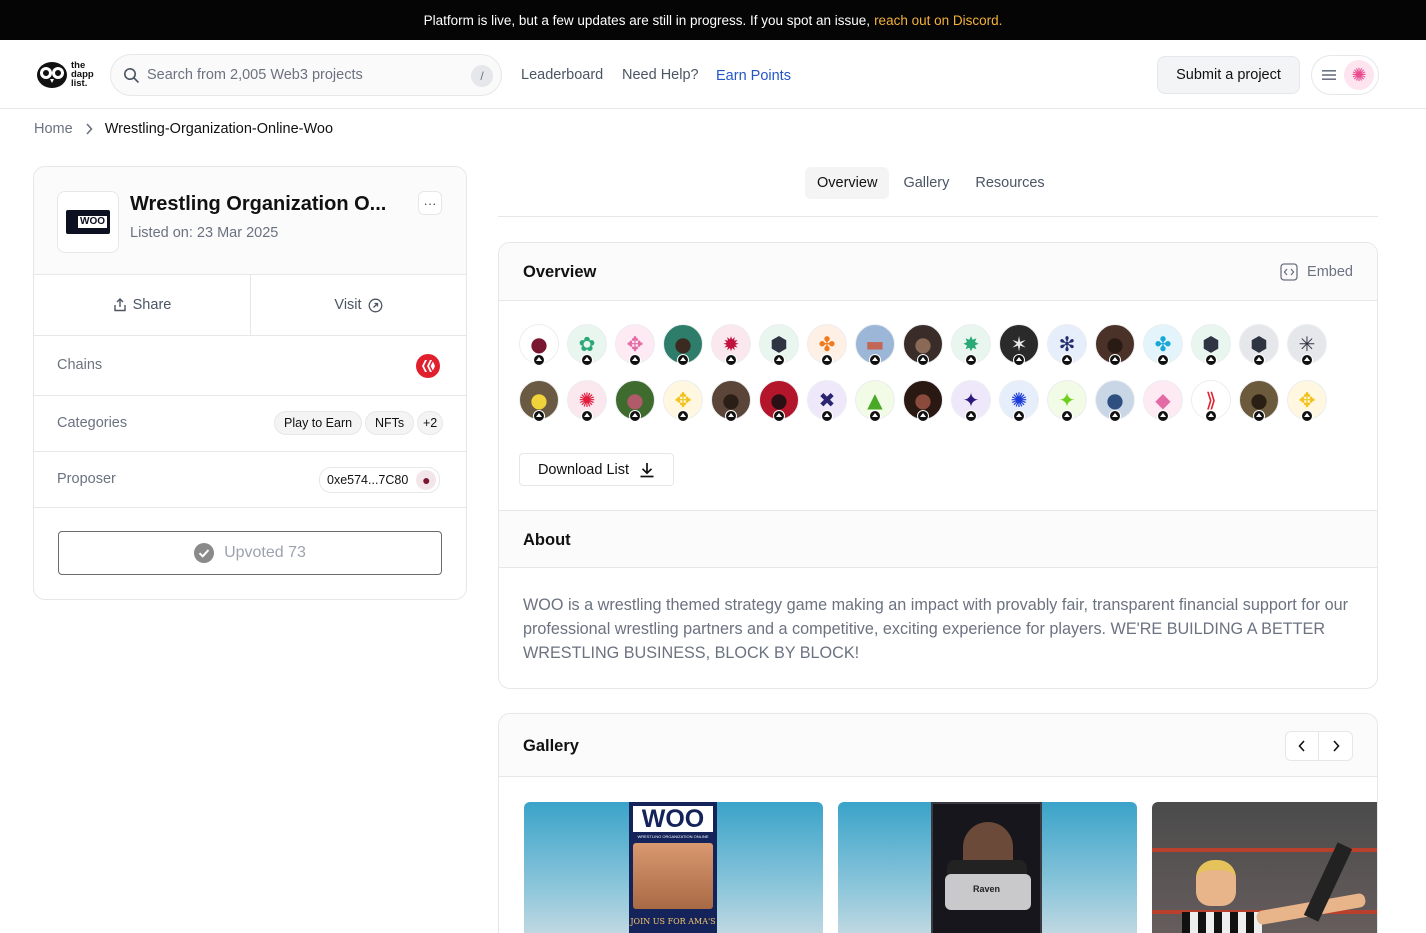  I want to click on share-label: Share, so click(152, 305).